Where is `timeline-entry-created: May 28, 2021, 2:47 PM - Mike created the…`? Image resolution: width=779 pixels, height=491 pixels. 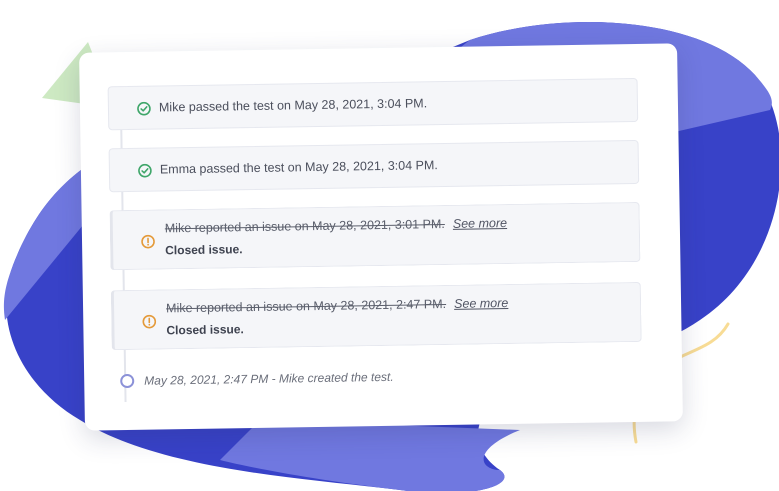
timeline-entry-created: May 28, 2021, 2:47 PM - Mike created the… is located at coordinates (257, 379).